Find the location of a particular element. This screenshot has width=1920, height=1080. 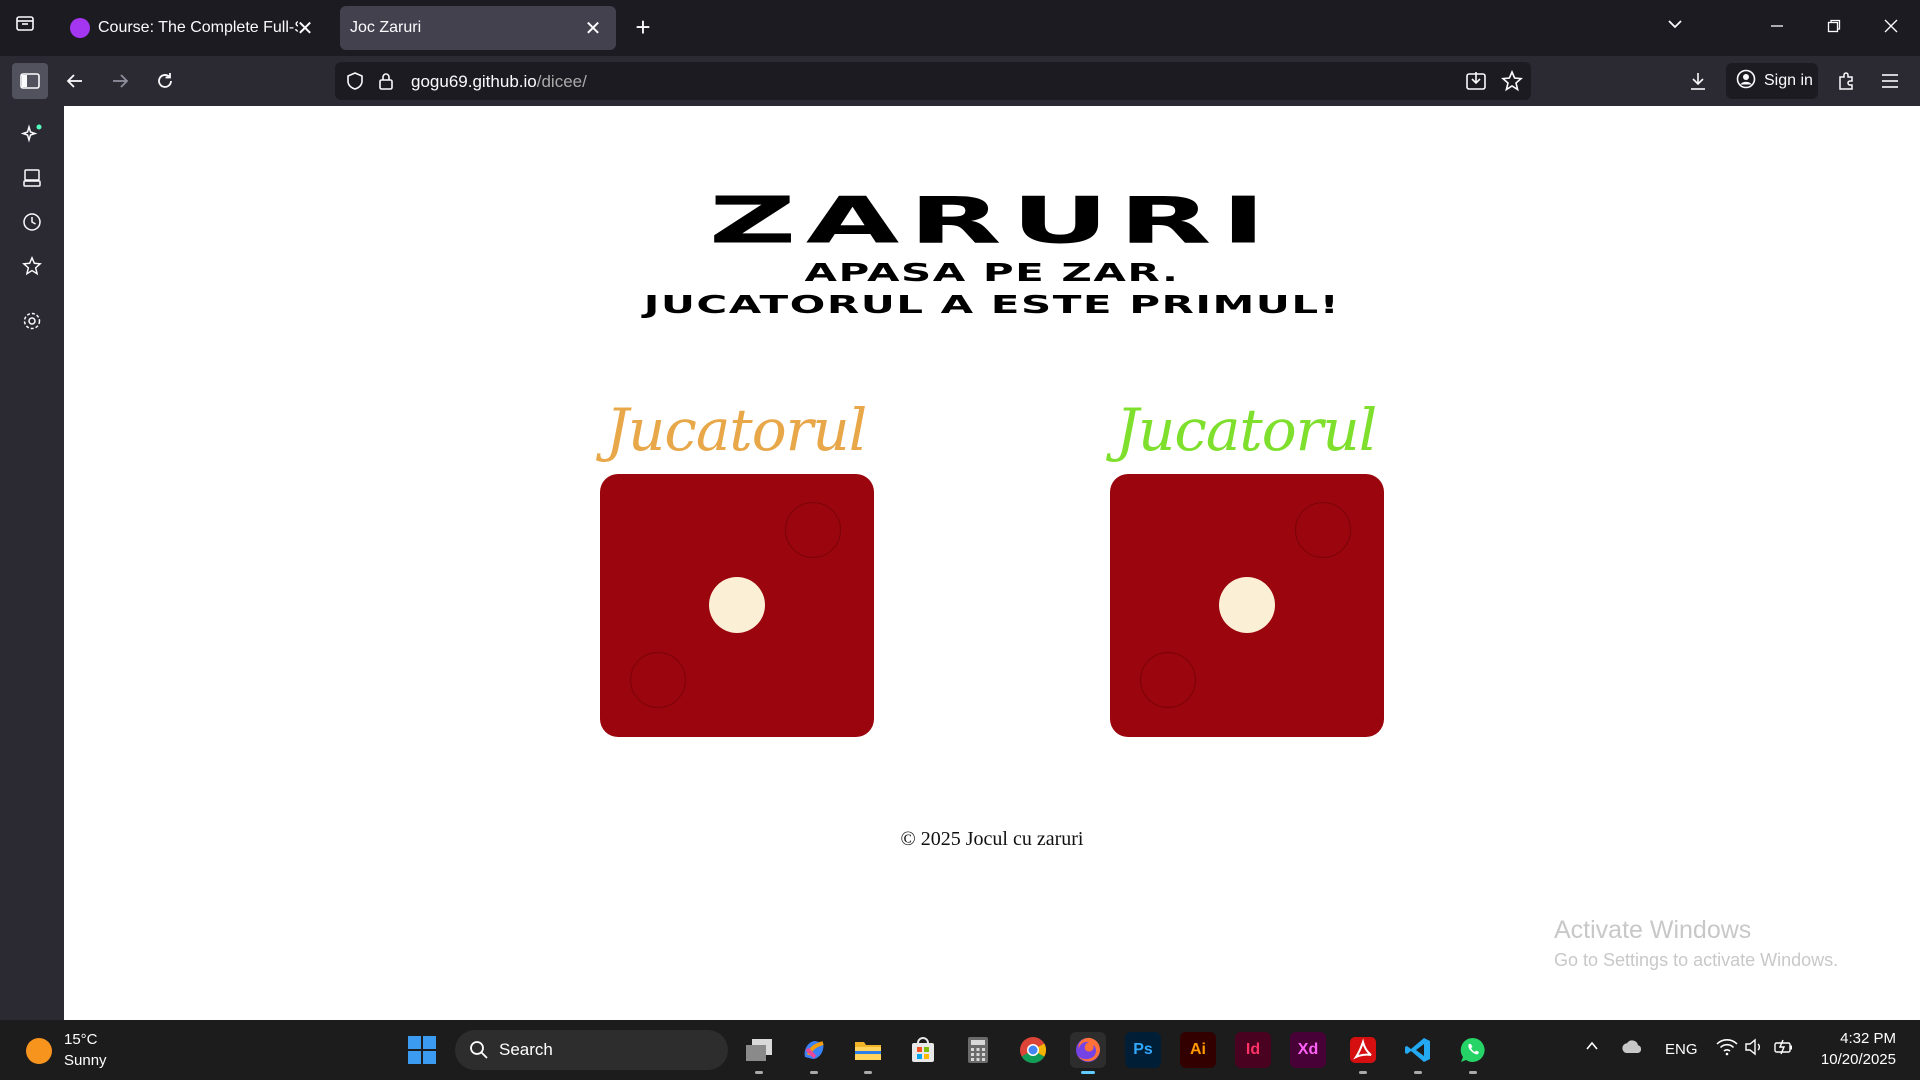

taskbar-search-box: Search is located at coordinates (591, 1050).